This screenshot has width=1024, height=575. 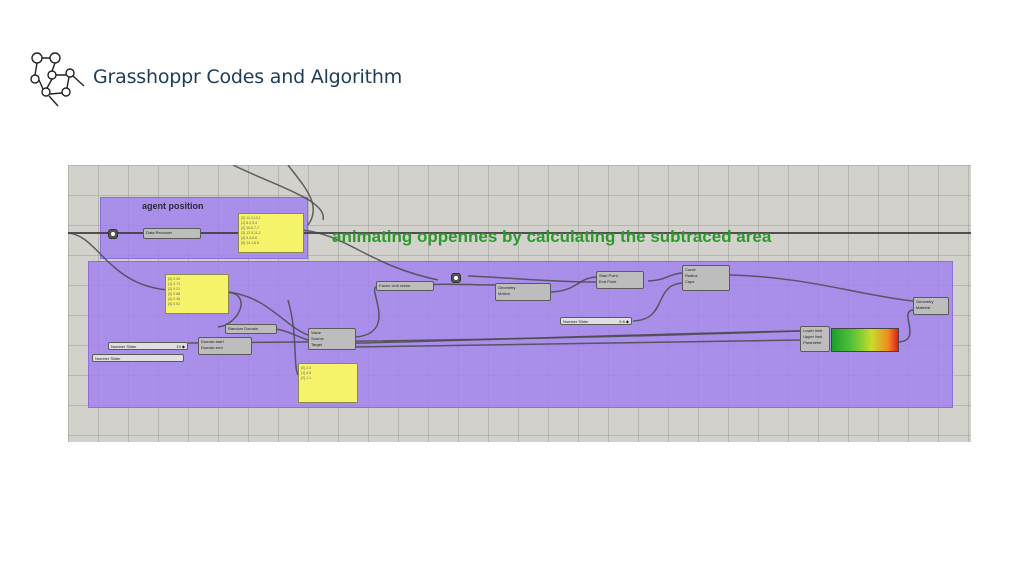 I want to click on parameter-label: Parameter, so click(x=812, y=342).